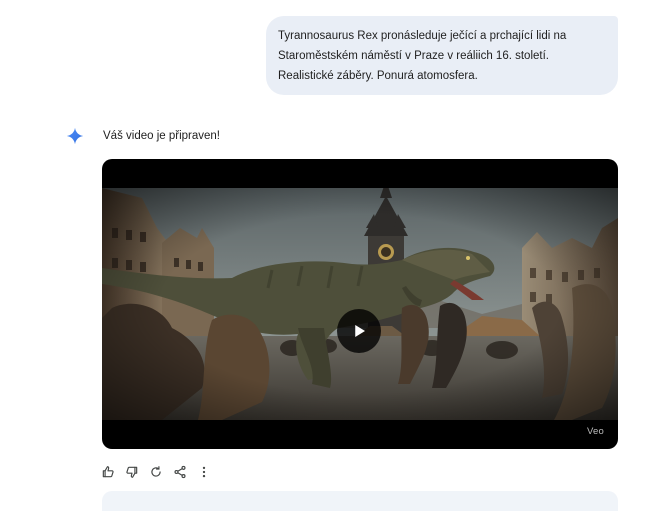 The image size is (650, 511). I want to click on regenerate-icon, so click(156, 471).